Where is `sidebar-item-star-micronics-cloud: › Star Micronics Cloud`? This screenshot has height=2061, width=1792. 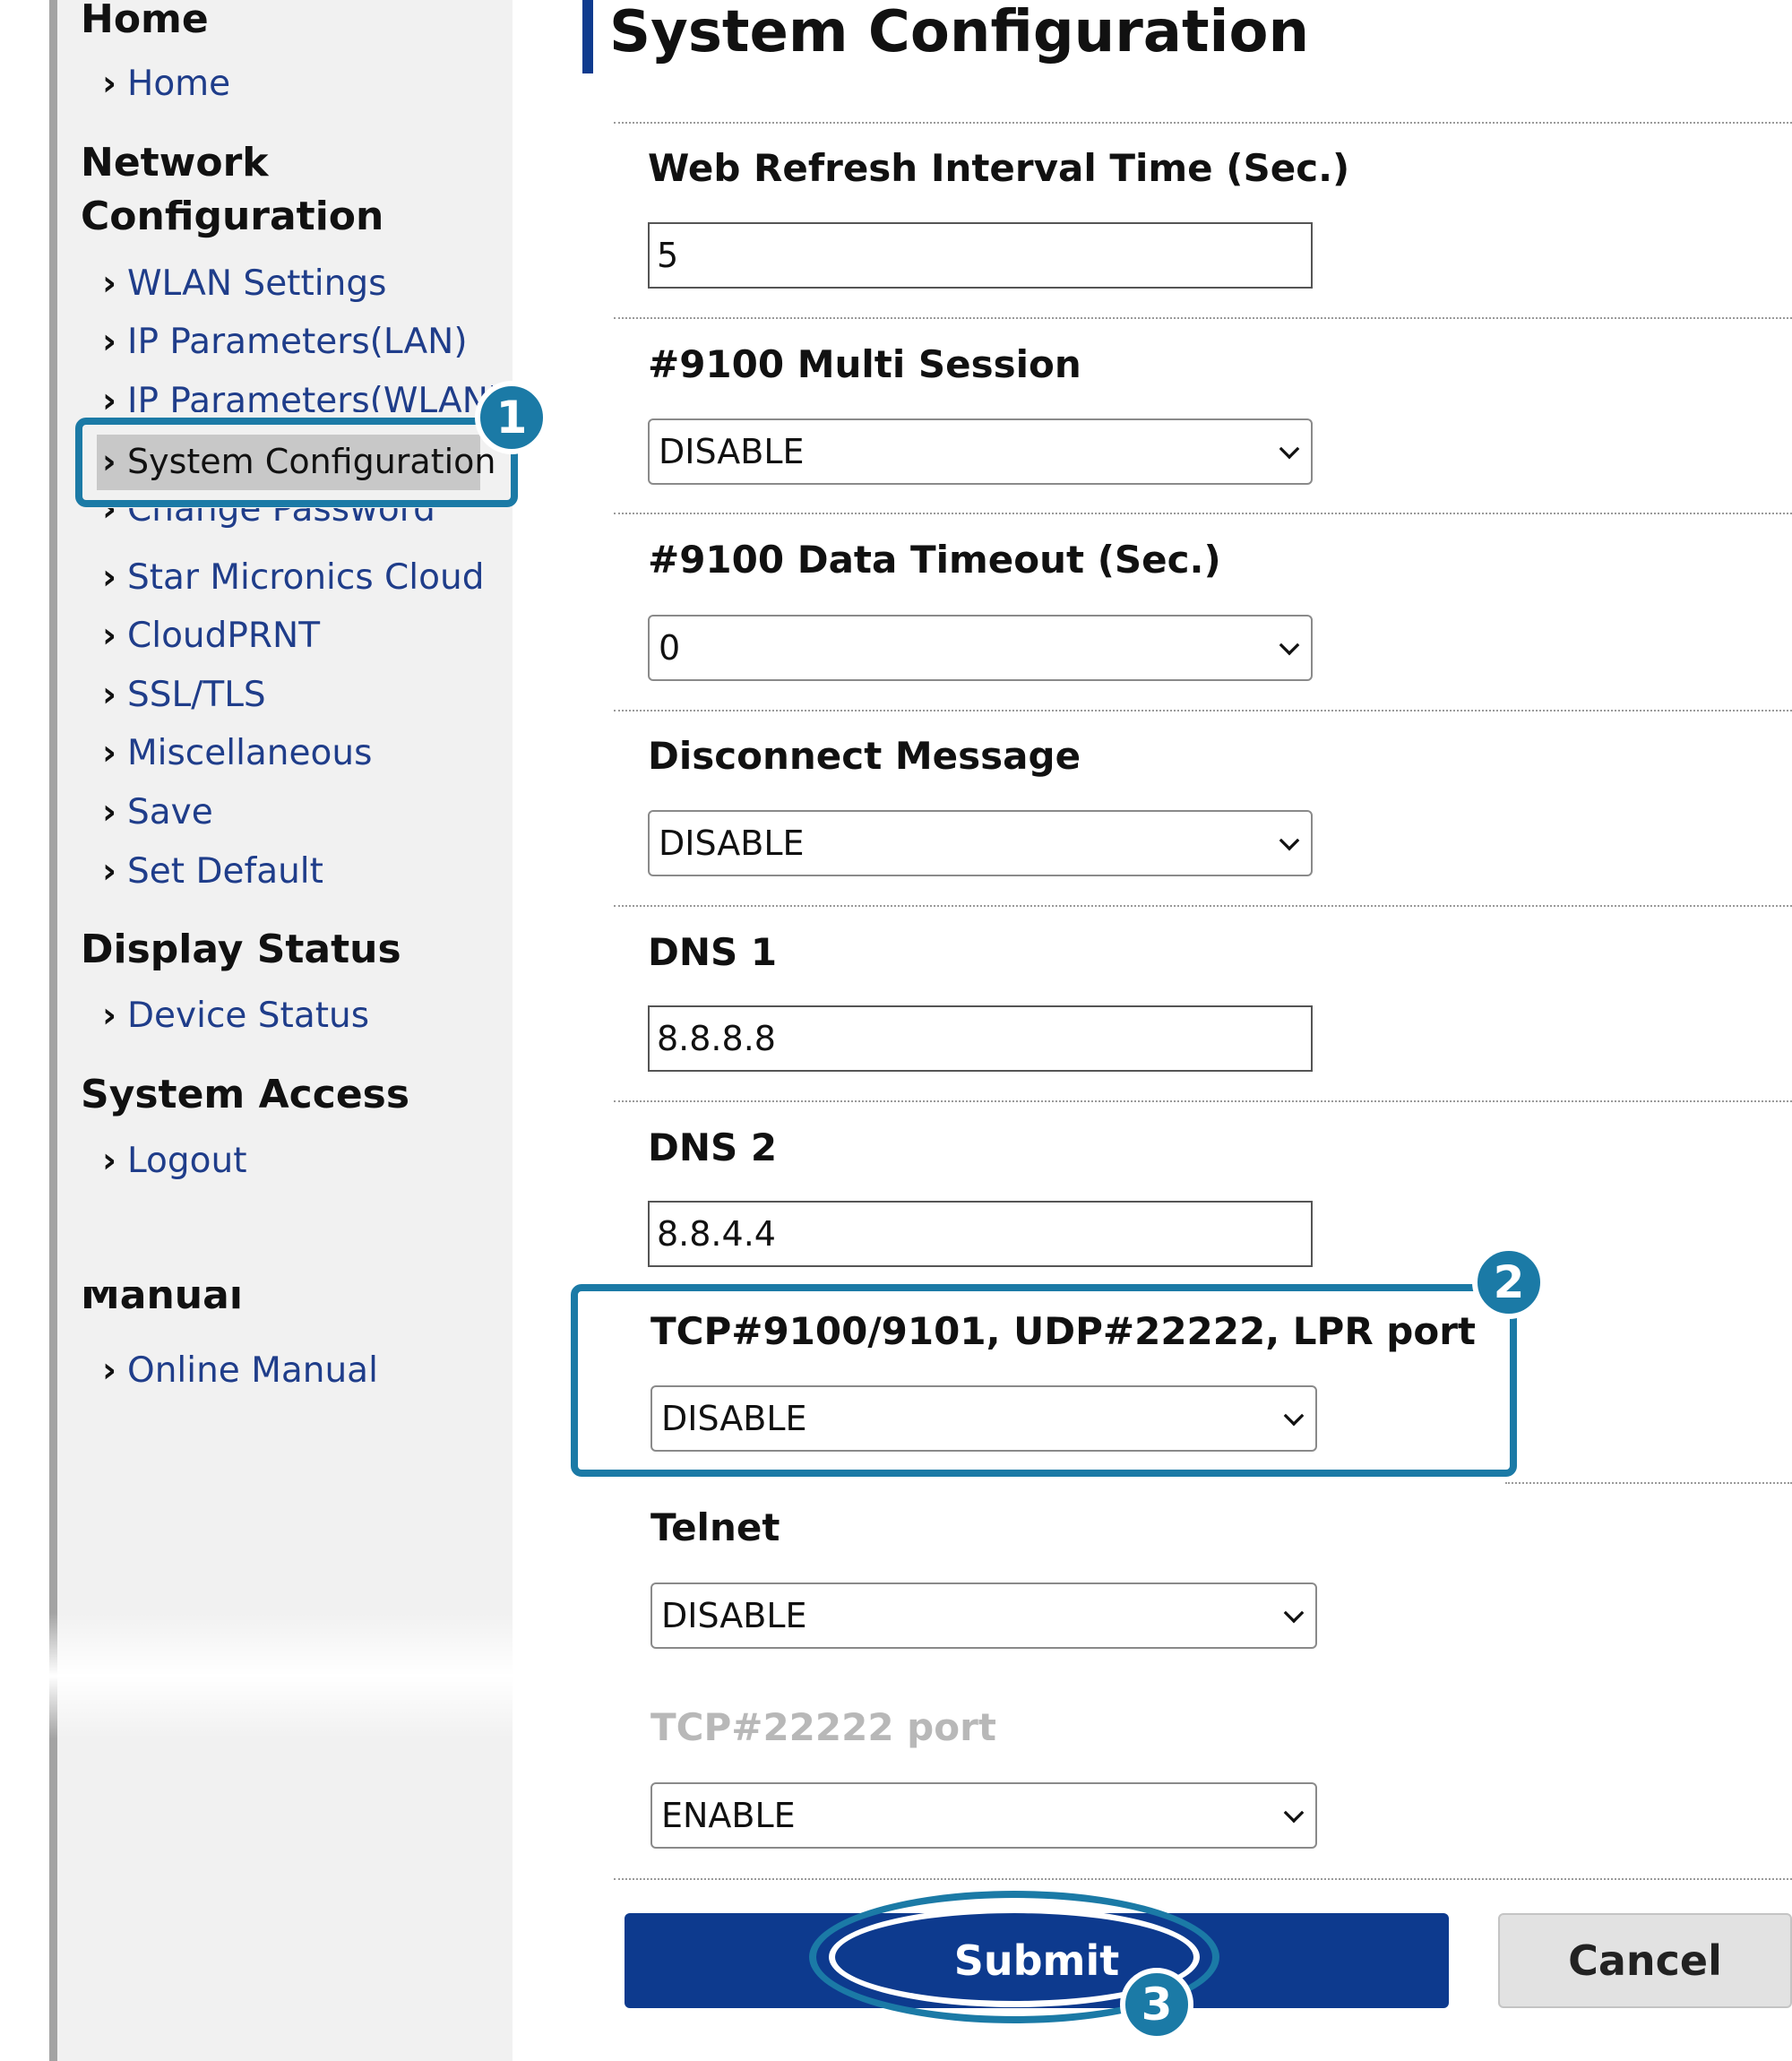
sidebar-item-star-micronics-cloud: › Star Micronics Cloud is located at coordinates (293, 578).